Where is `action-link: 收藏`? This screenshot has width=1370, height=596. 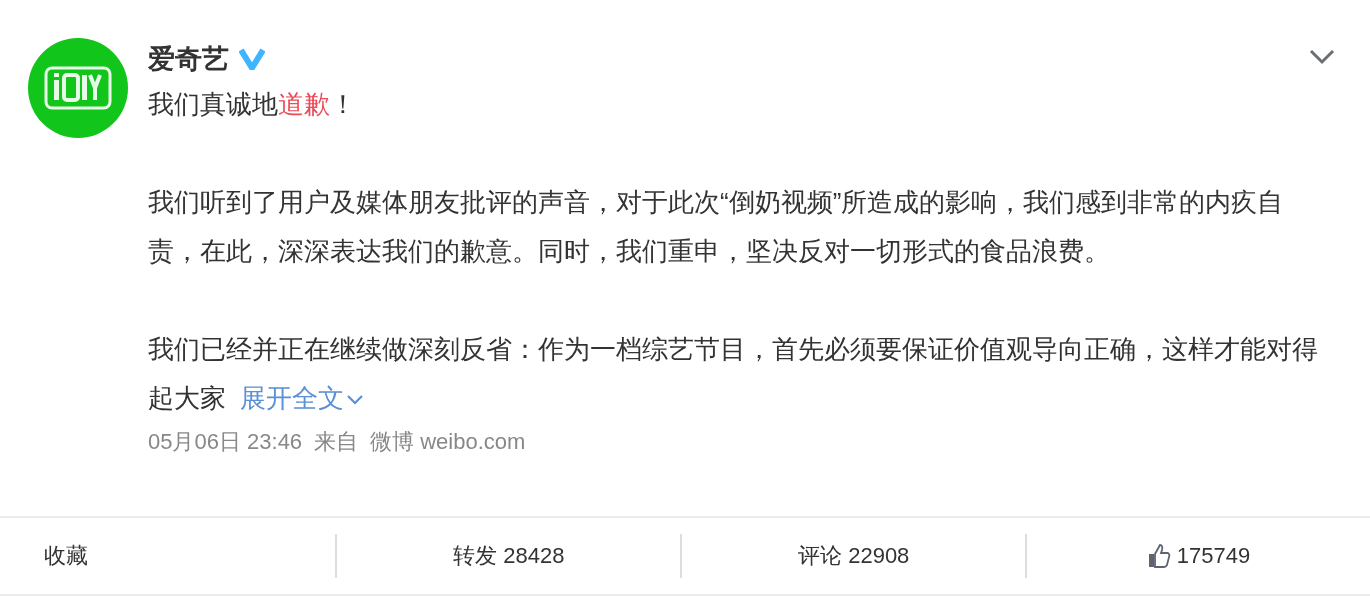
action-link: 收藏 is located at coordinates (66, 556).